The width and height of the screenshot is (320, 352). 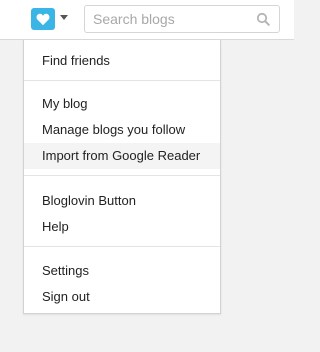 I want to click on menu-toggle-button, so click(x=64, y=17).